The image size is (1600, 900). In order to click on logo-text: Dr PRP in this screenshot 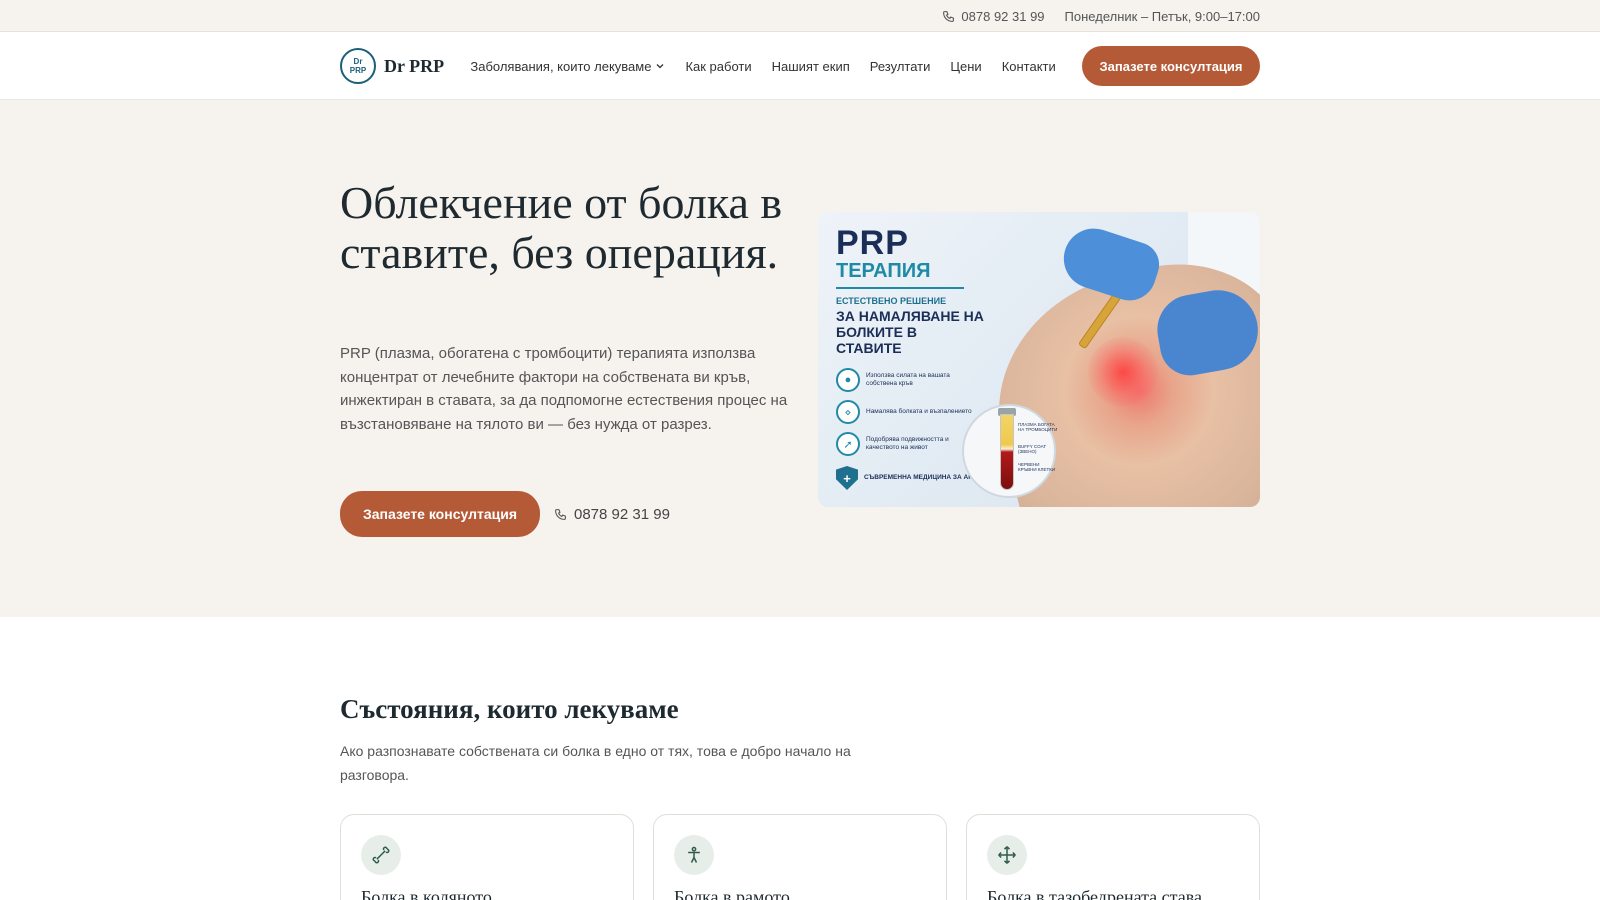, I will do `click(358, 66)`.